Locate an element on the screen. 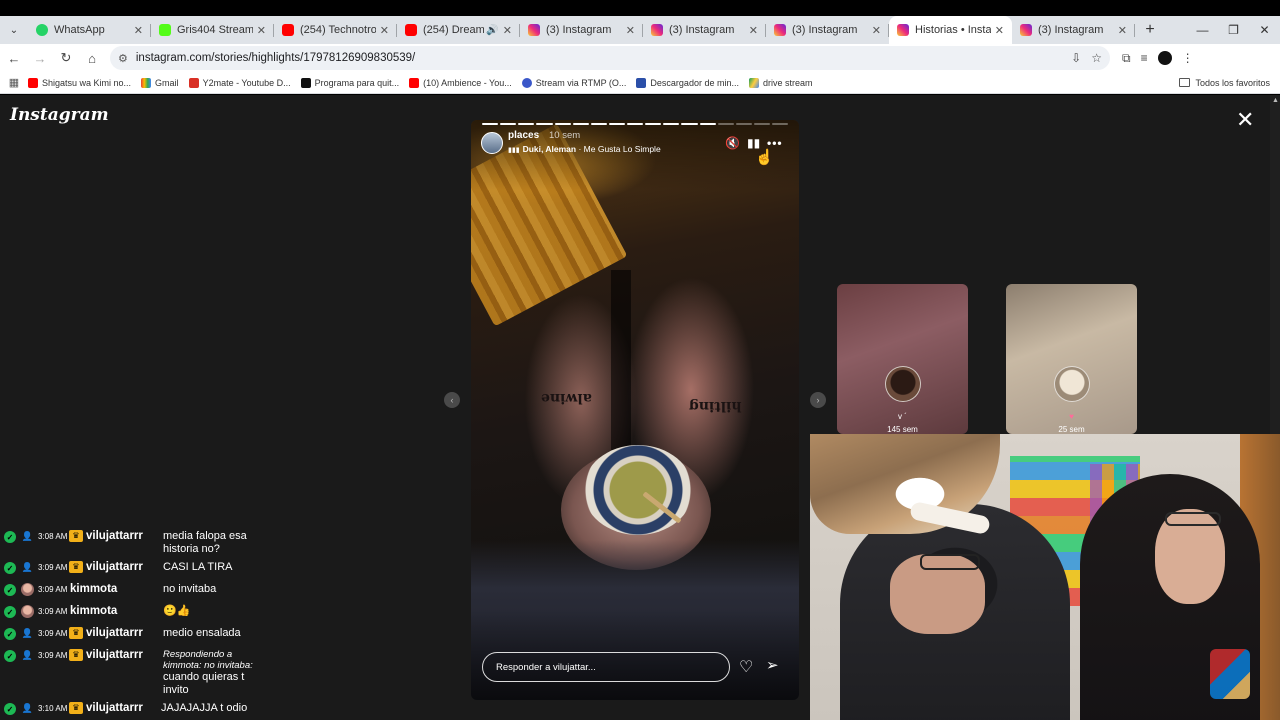  music-artist: Duki, Aleman is located at coordinates (549, 149).